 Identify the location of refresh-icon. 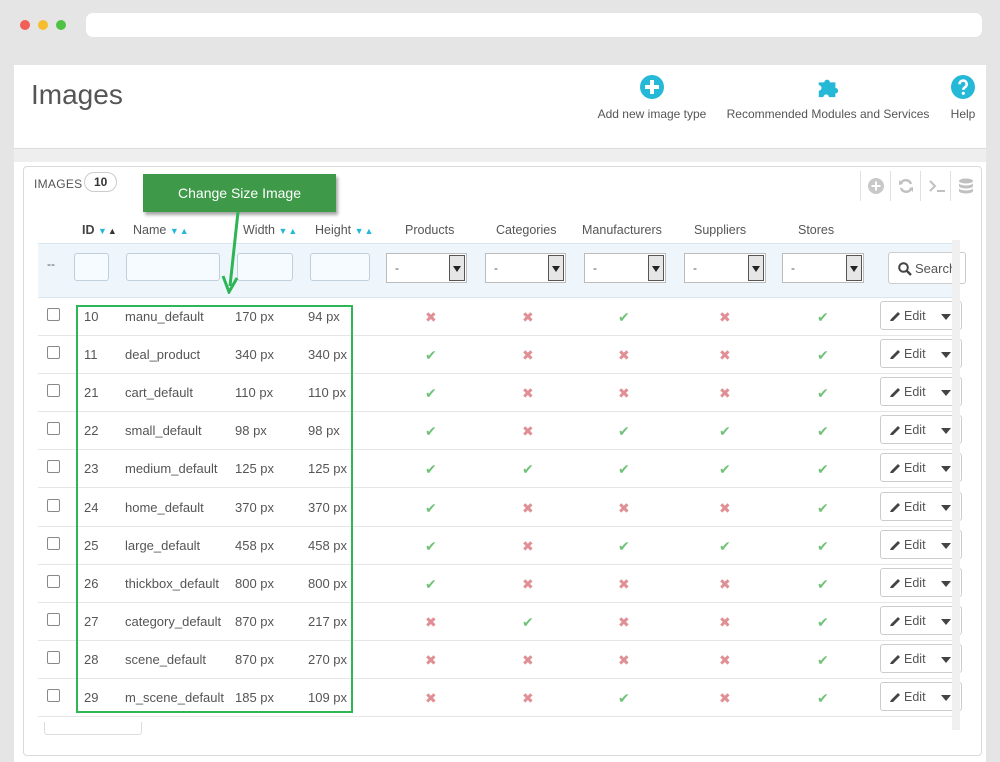
(906, 186).